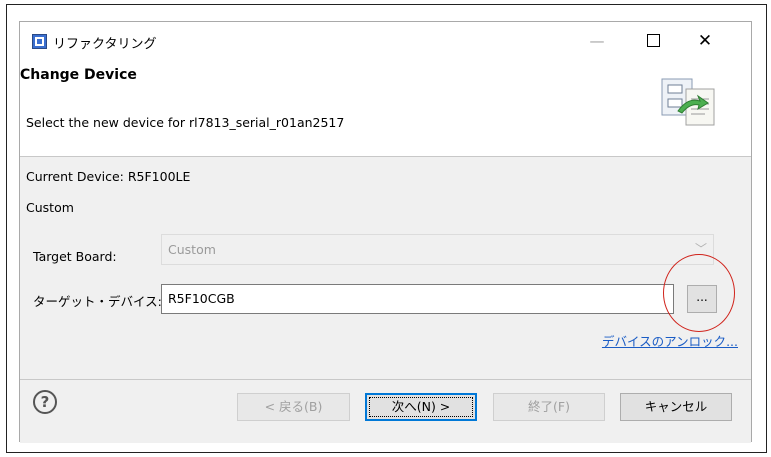  What do you see at coordinates (549, 407) in the screenshot?
I see `finish-button: 終了(F)` at bounding box center [549, 407].